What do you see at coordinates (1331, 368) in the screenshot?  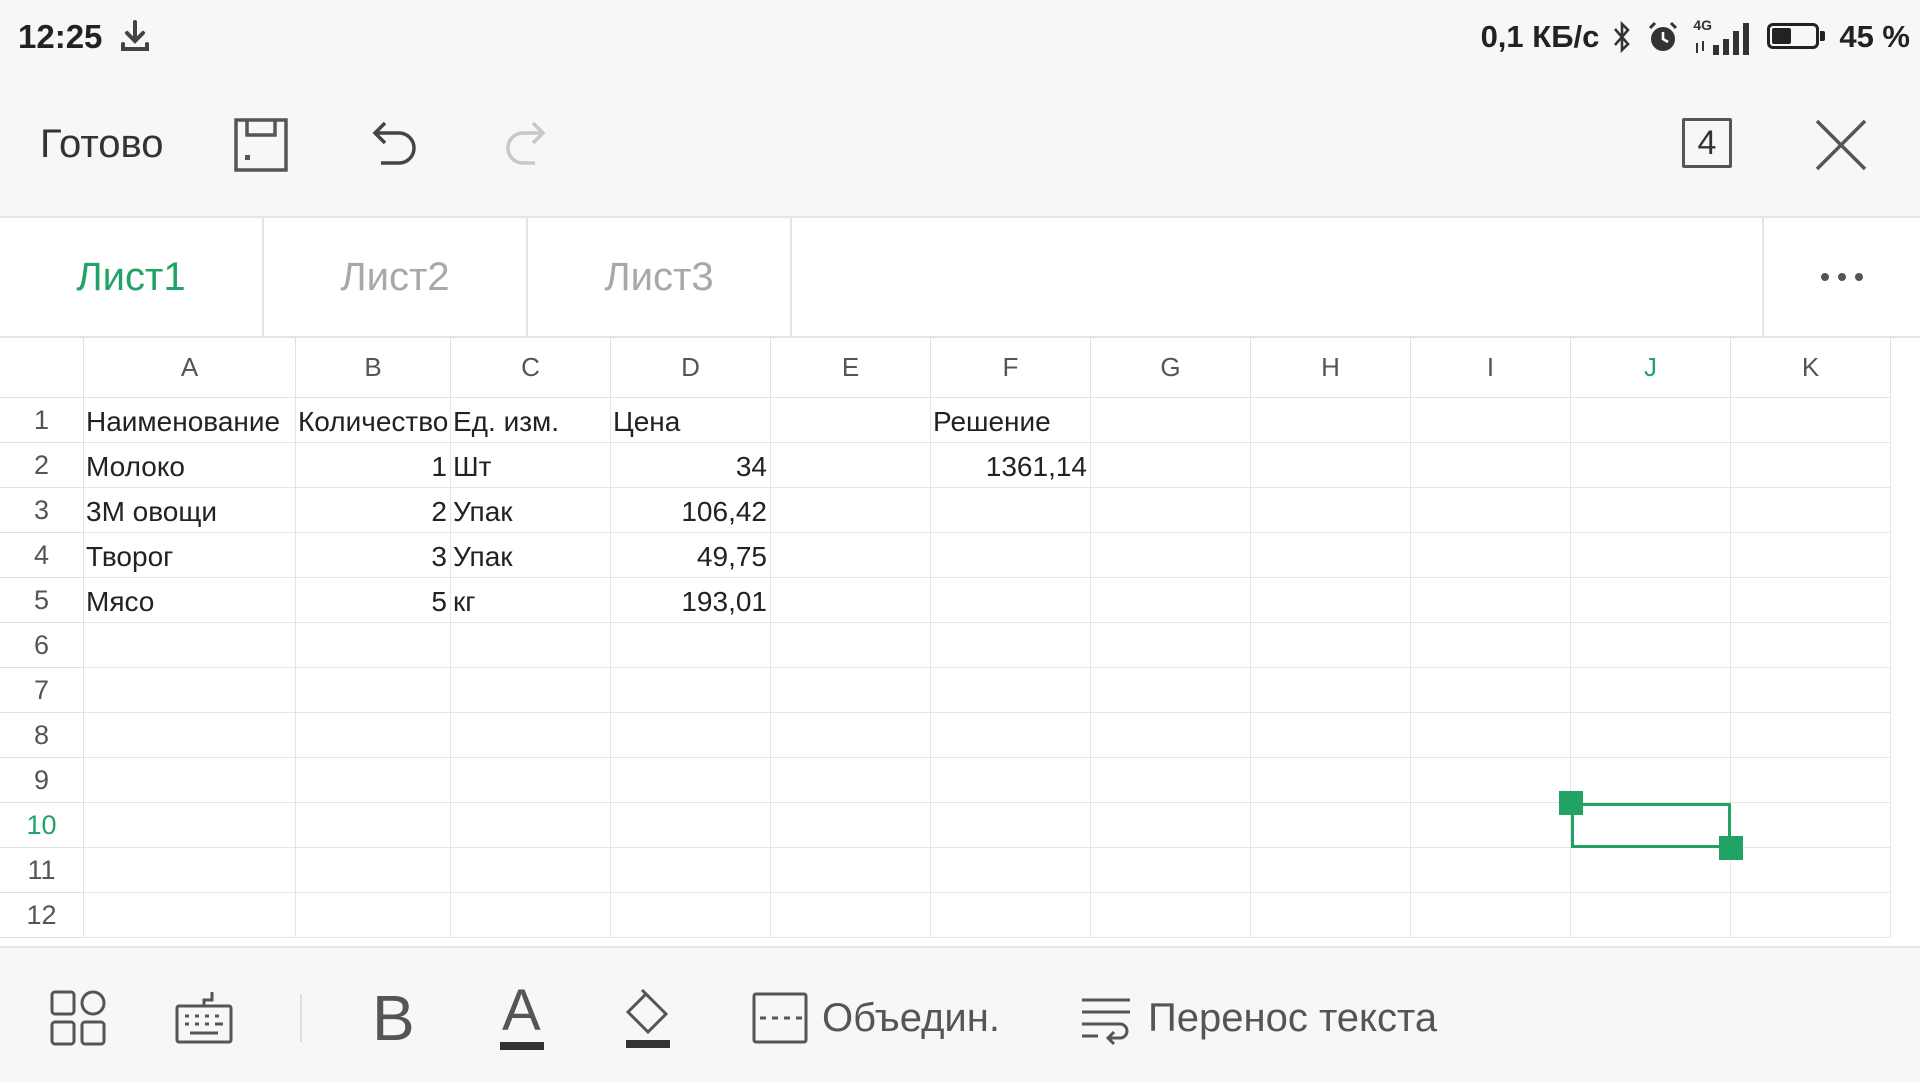 I see `column-header-h: H` at bounding box center [1331, 368].